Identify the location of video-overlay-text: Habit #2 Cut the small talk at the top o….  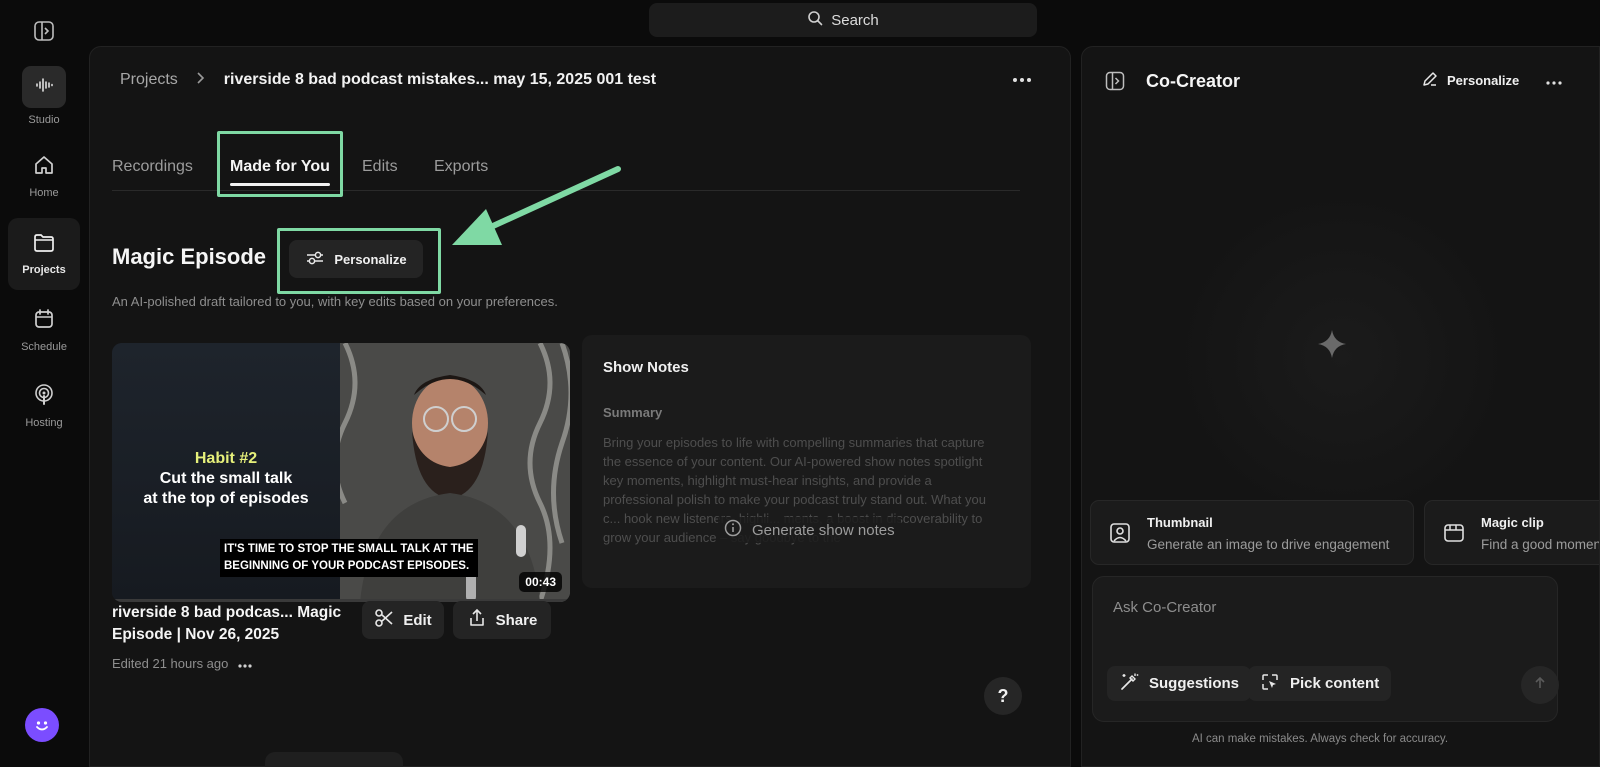
(226, 479).